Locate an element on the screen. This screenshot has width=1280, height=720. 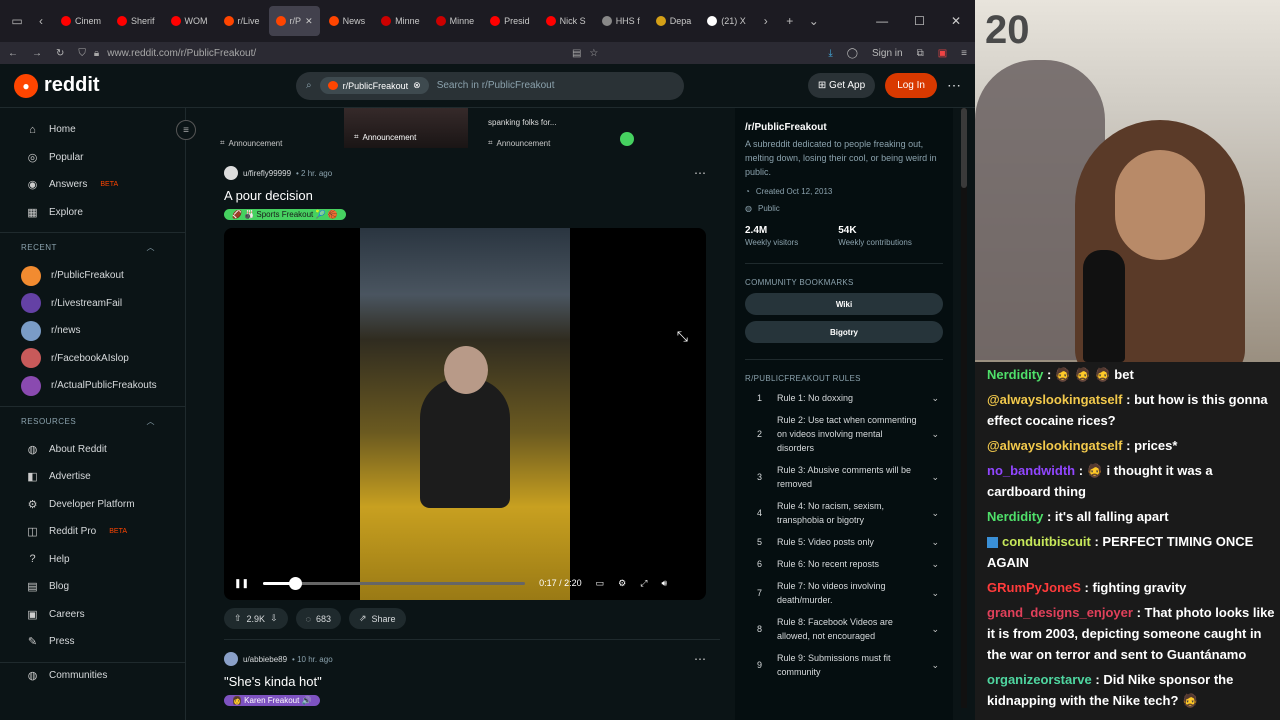
bookmark-button: Wiki is located at coordinates (844, 304).